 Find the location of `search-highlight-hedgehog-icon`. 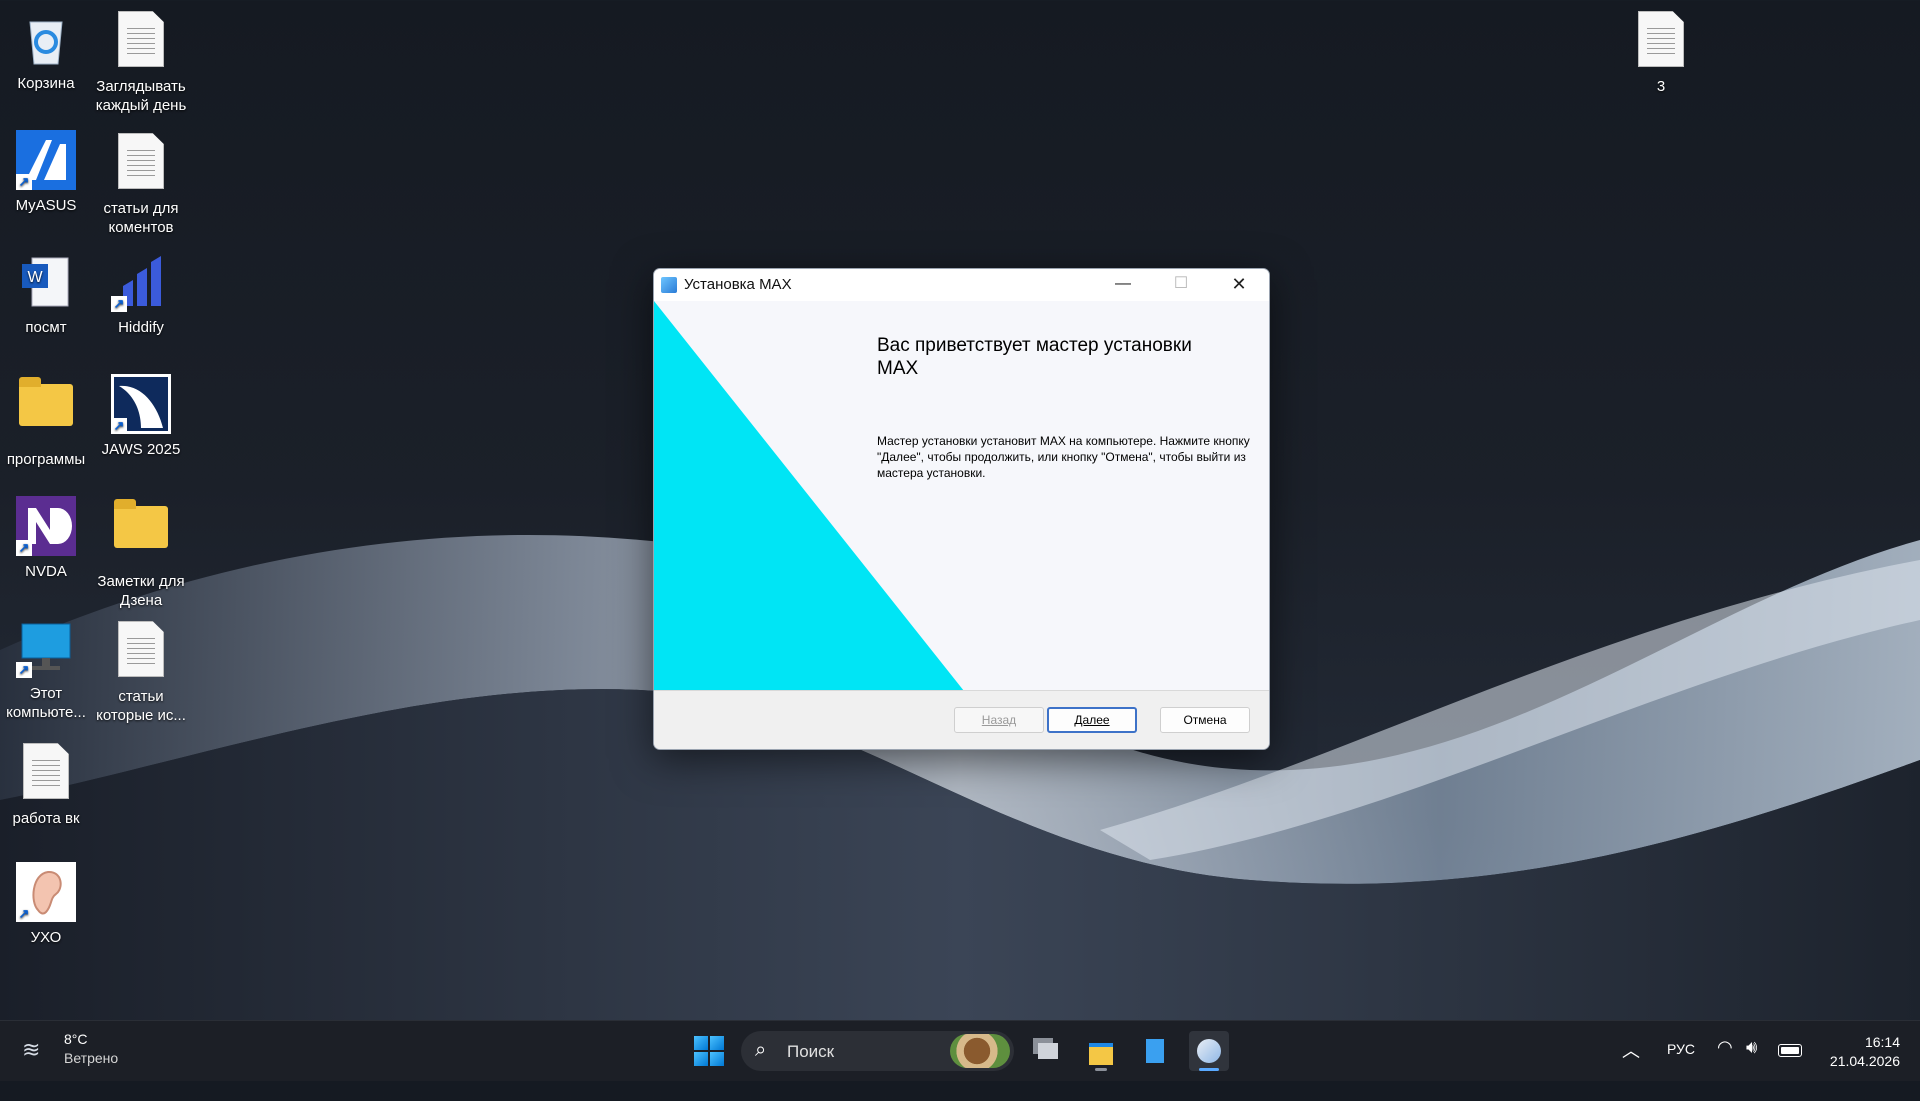

search-highlight-hedgehog-icon is located at coordinates (980, 1051).